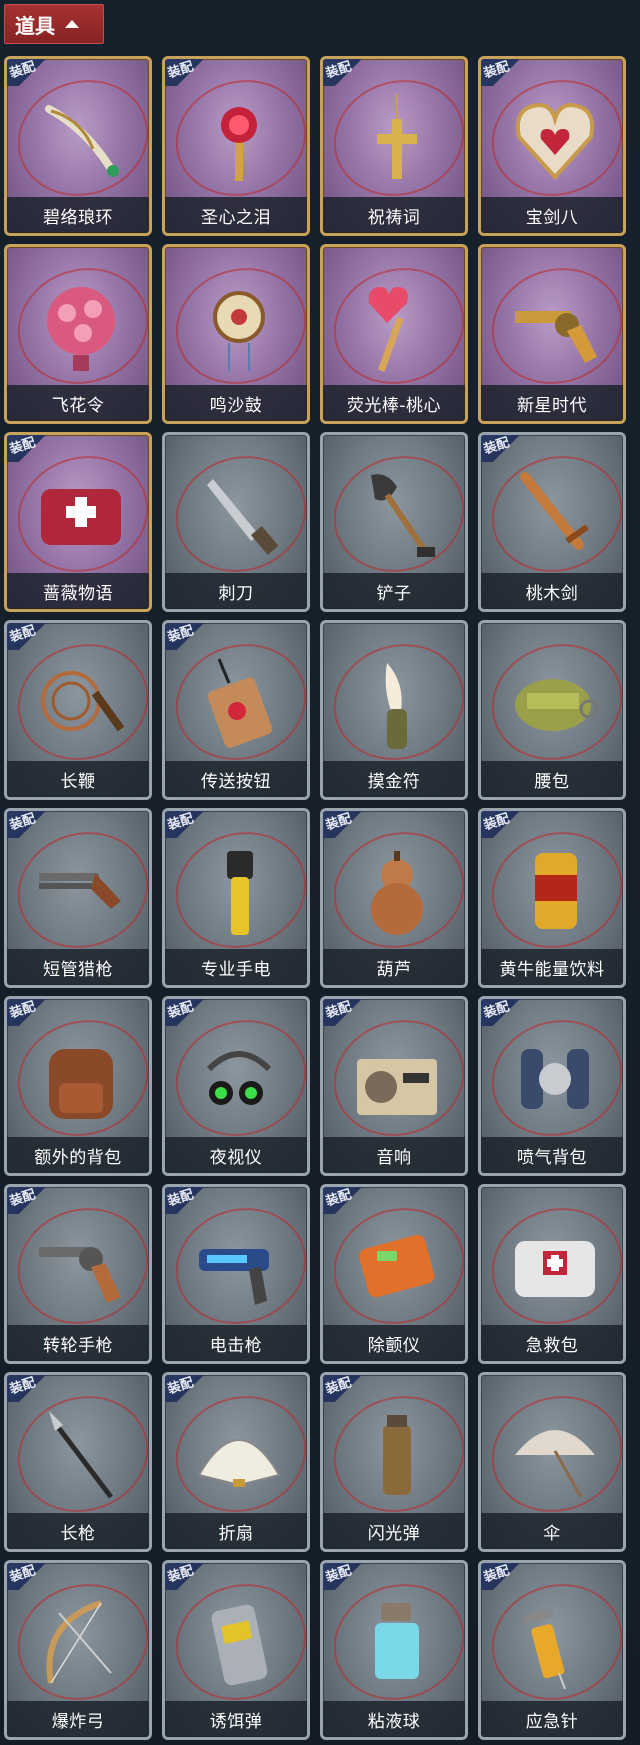 Image resolution: width=640 pixels, height=1745 pixels. Describe the element at coordinates (397, 891) in the screenshot. I see `gourd-icon` at that location.